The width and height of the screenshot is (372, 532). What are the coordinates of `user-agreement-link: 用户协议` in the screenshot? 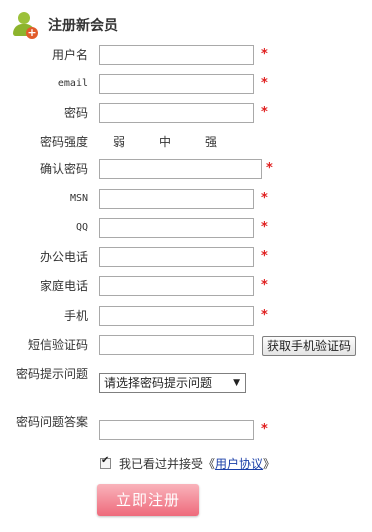 It's located at (239, 463).